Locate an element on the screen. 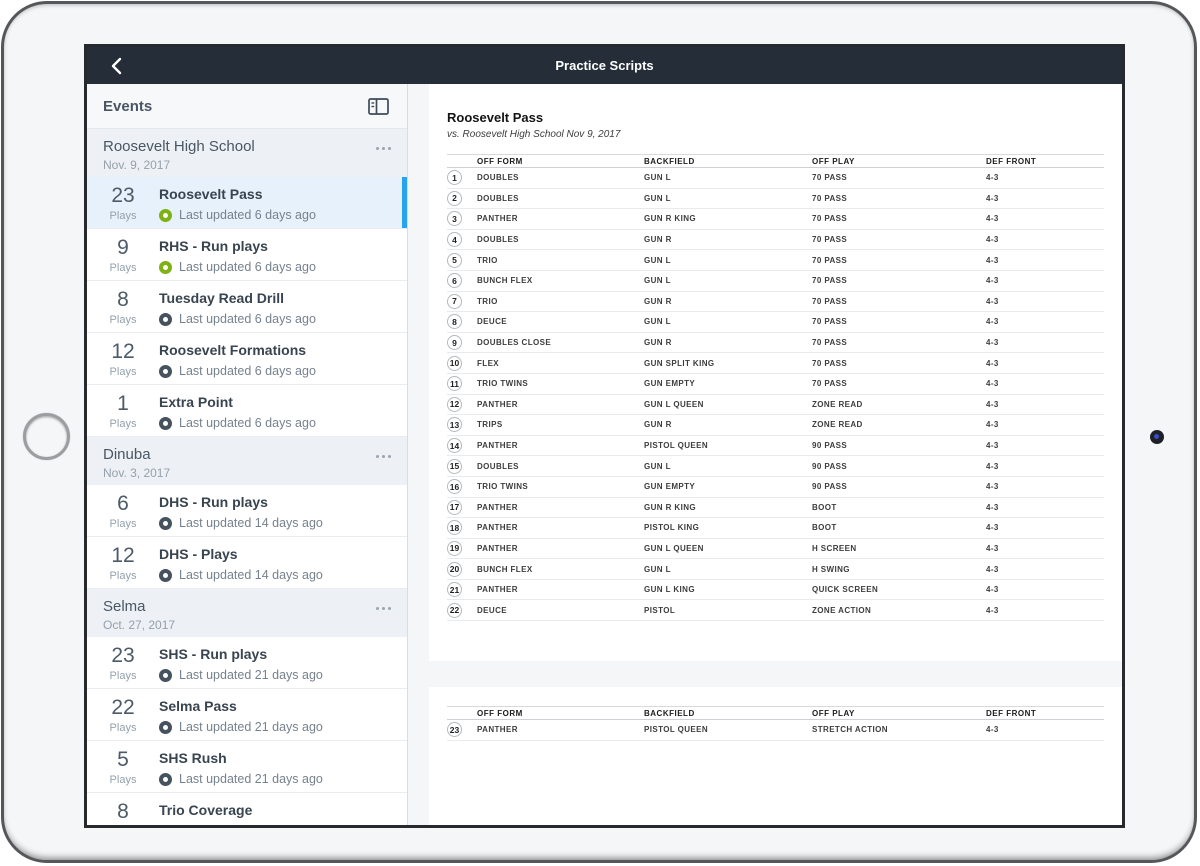 The width and height of the screenshot is (1200, 866). panel-toggle-button is located at coordinates (378, 106).